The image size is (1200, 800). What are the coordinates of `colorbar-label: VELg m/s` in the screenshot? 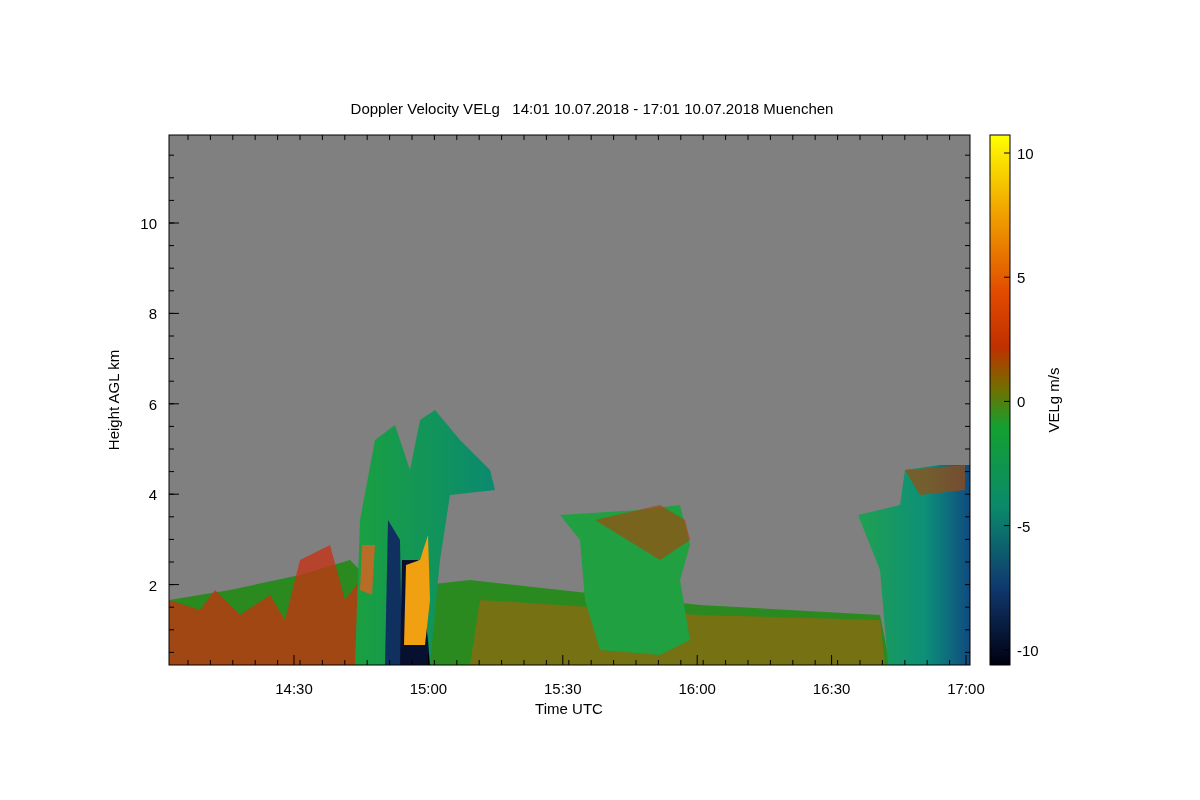 It's located at (1053, 400).